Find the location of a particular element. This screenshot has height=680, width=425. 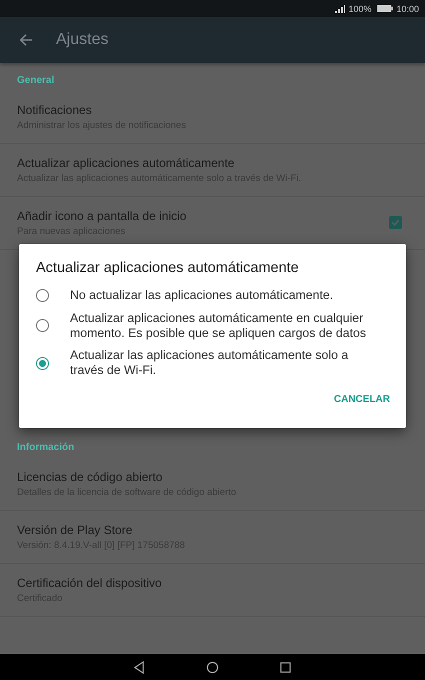

item-title: Añadir icono a pantalla de inicio is located at coordinates (102, 215).